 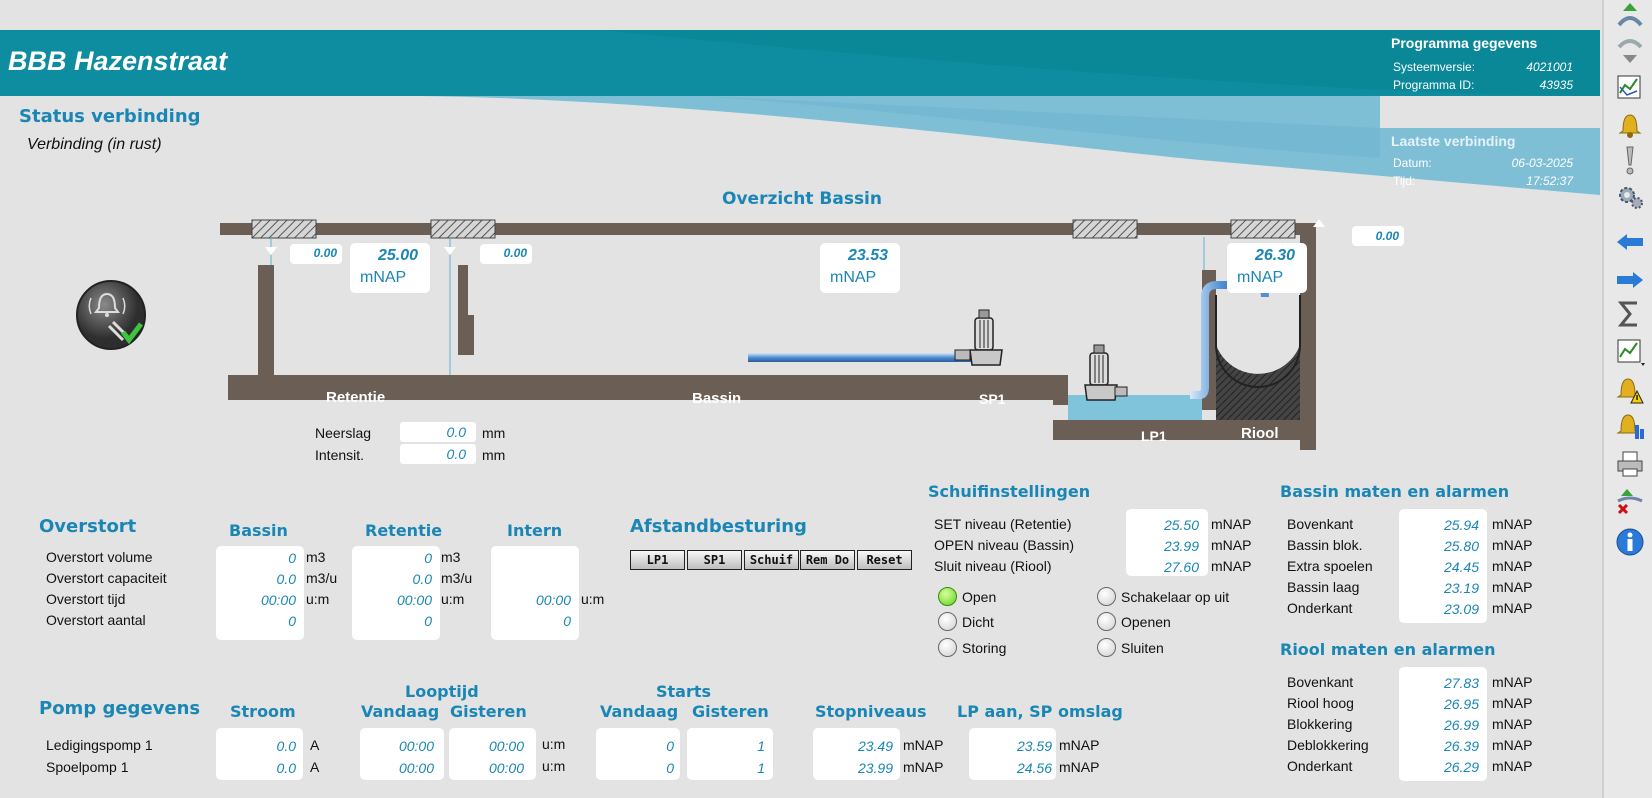 I want to click on gears-icon, so click(x=1630, y=196).